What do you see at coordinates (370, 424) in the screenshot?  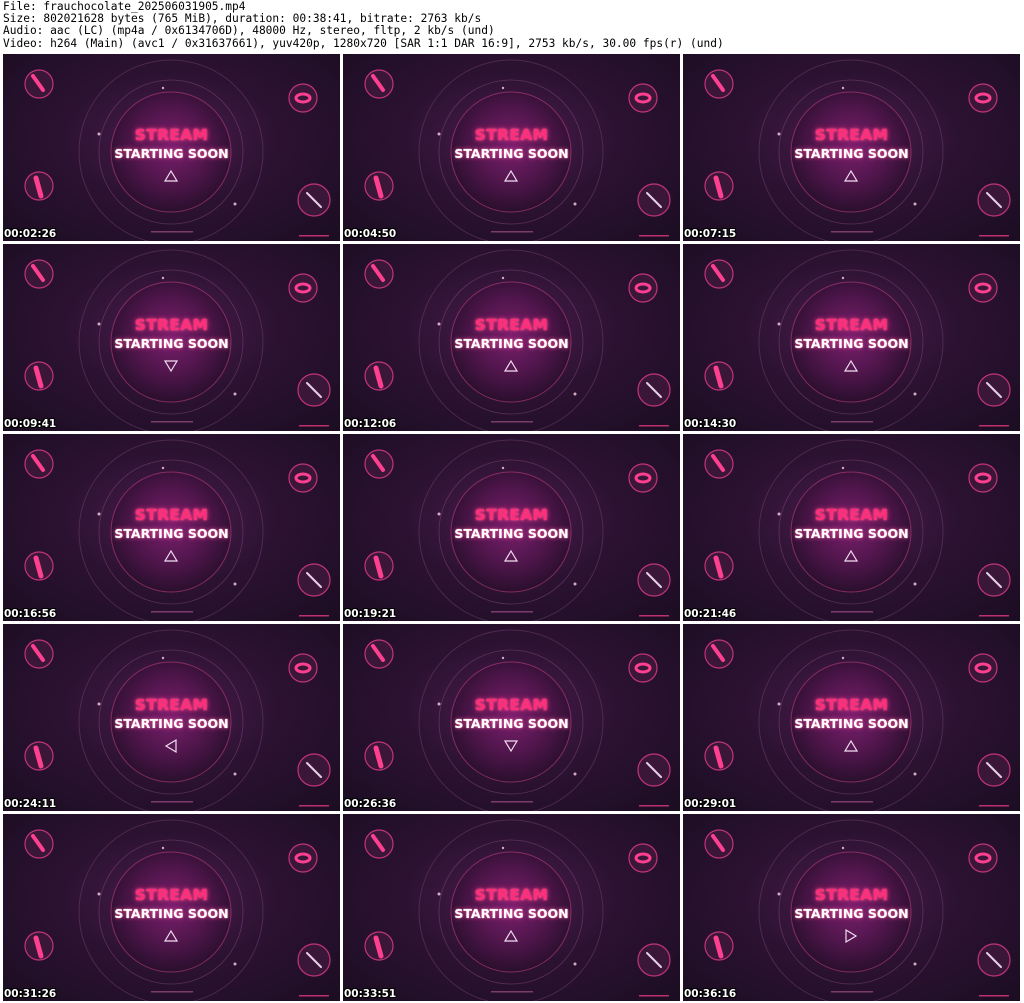 I see `frame-timestamp: 00:12:06` at bounding box center [370, 424].